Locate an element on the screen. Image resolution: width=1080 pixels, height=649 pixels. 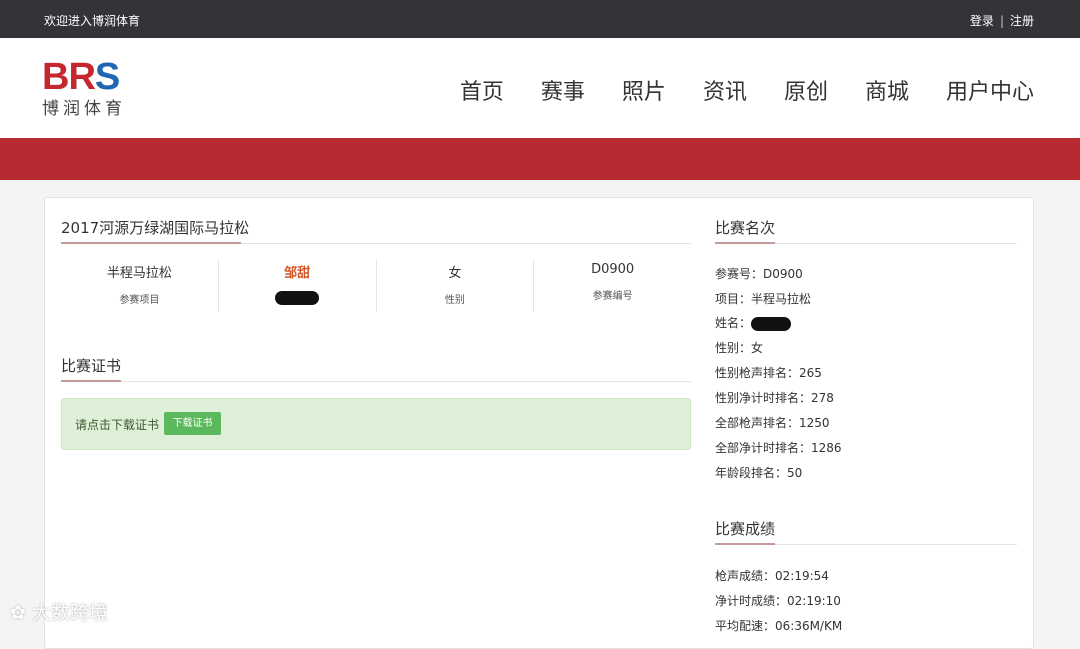
welcome-text: 欢迎进入博润体育 is located at coordinates (92, 21).